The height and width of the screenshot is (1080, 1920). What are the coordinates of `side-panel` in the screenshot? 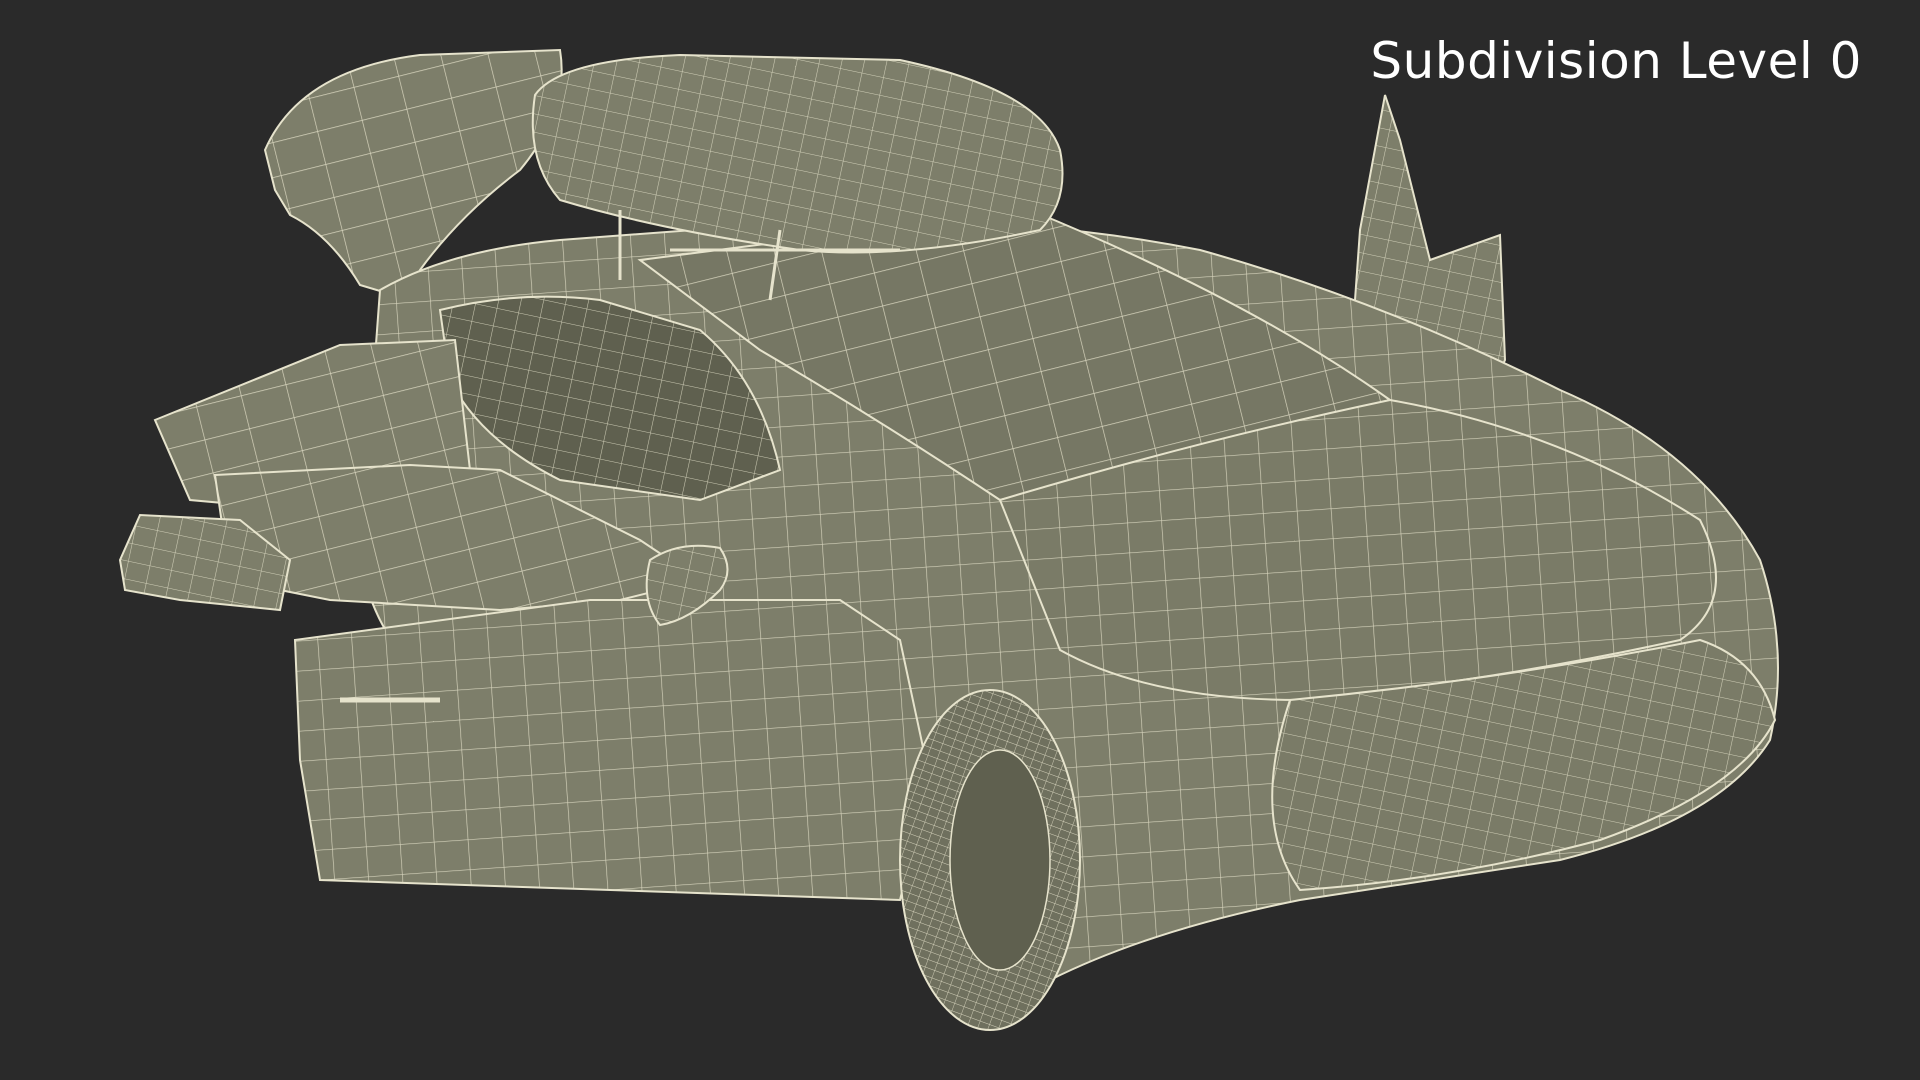 It's located at (612, 750).